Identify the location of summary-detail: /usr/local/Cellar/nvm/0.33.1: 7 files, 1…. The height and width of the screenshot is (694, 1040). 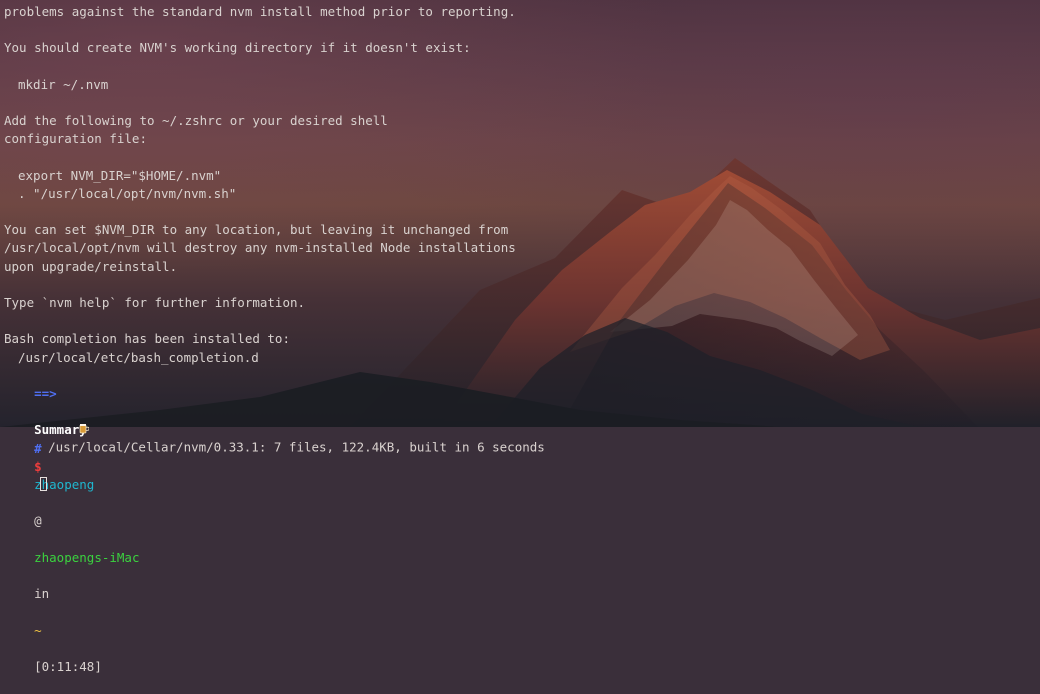
(296, 447).